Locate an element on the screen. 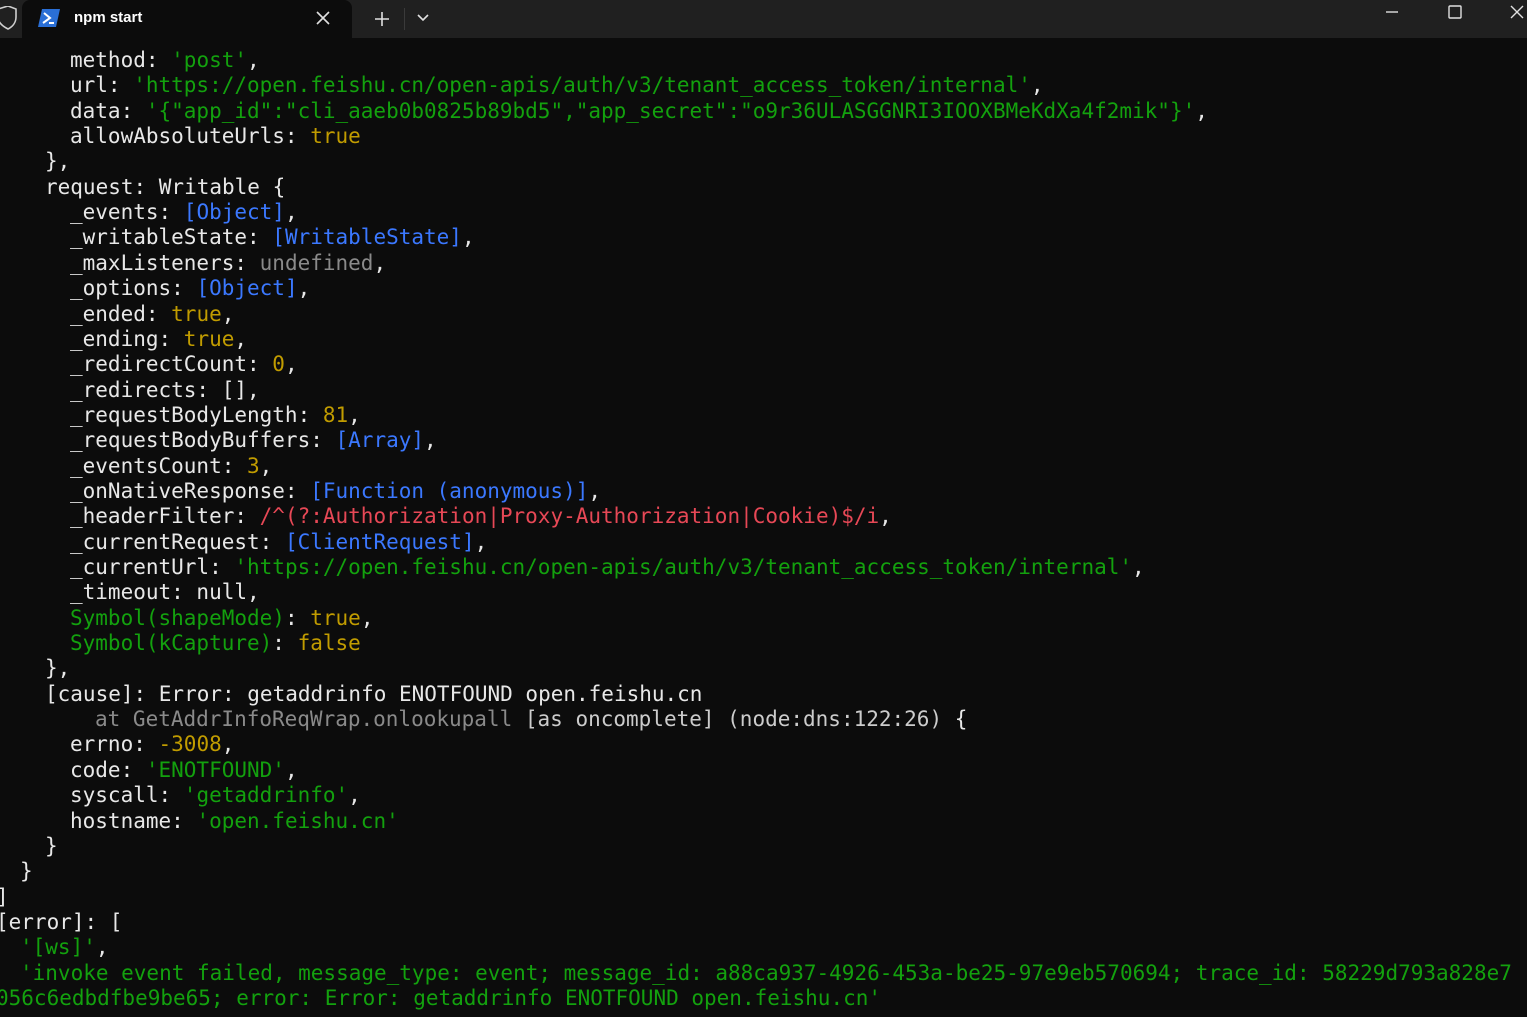 Image resolution: width=1527 pixels, height=1017 pixels. chevron-down-icon is located at coordinates (423, 18).